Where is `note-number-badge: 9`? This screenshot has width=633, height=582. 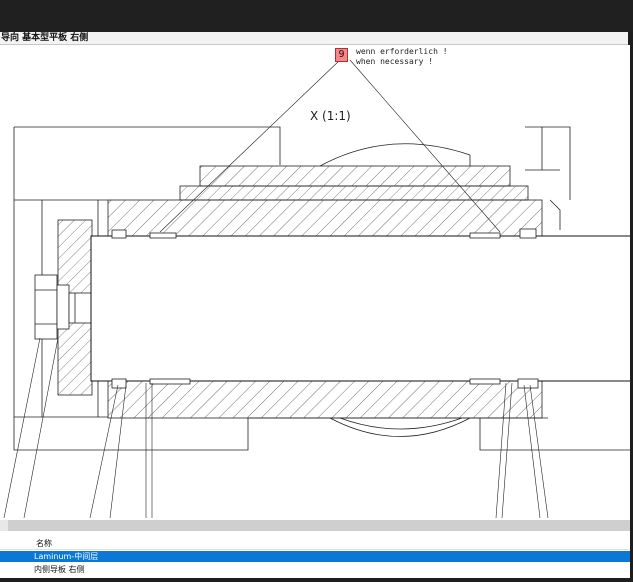
note-number-badge: 9 is located at coordinates (341, 55).